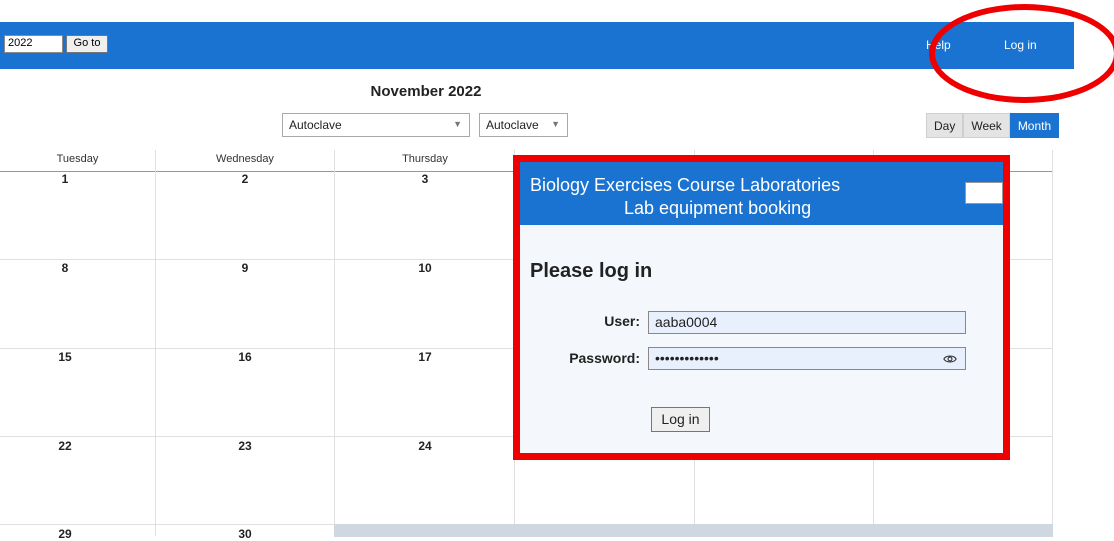  I want to click on date-year-input: 2022, so click(33, 44).